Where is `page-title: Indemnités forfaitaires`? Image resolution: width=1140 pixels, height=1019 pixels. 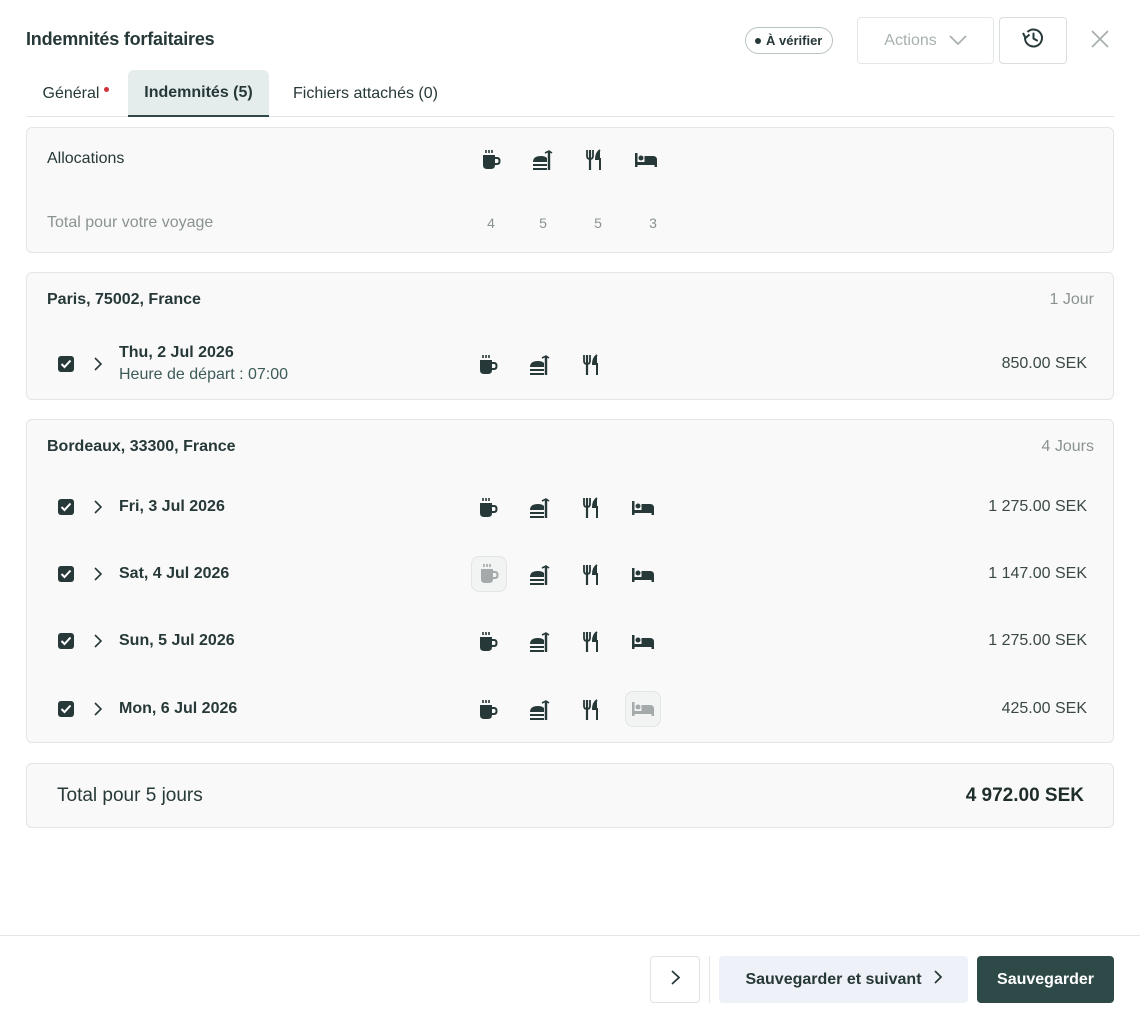
page-title: Indemnités forfaitaires is located at coordinates (120, 39).